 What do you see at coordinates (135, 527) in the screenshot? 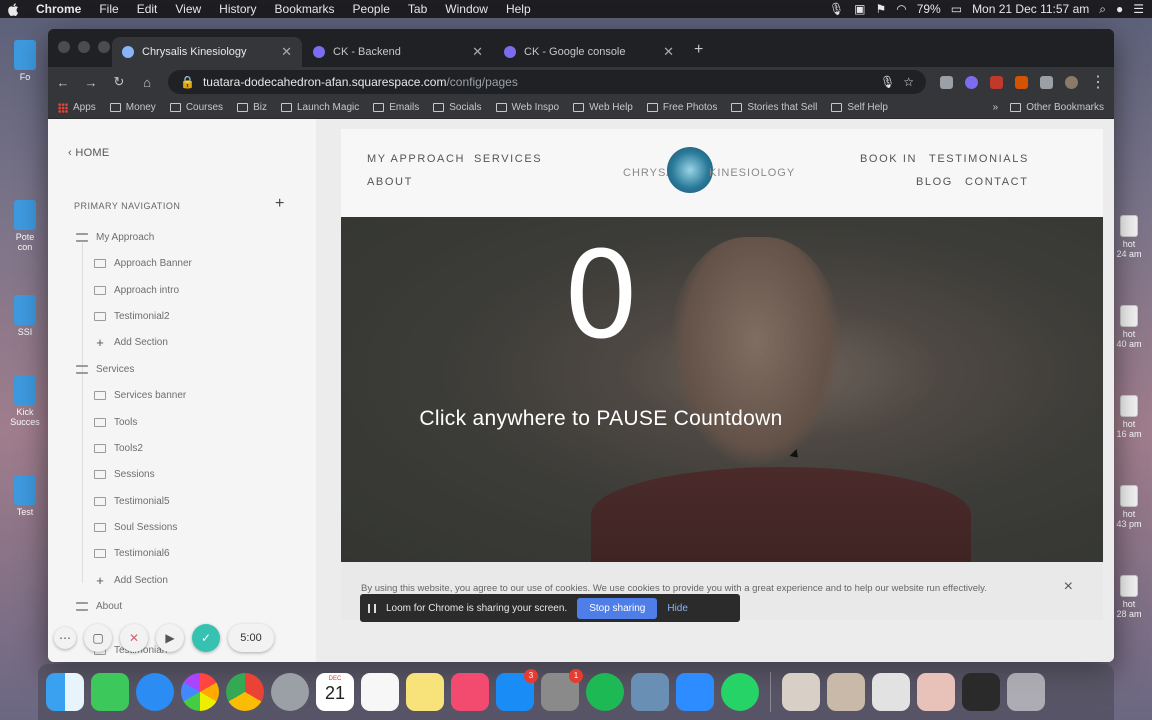
I see `sidebar-section: Soul Sessions` at bounding box center [135, 527].